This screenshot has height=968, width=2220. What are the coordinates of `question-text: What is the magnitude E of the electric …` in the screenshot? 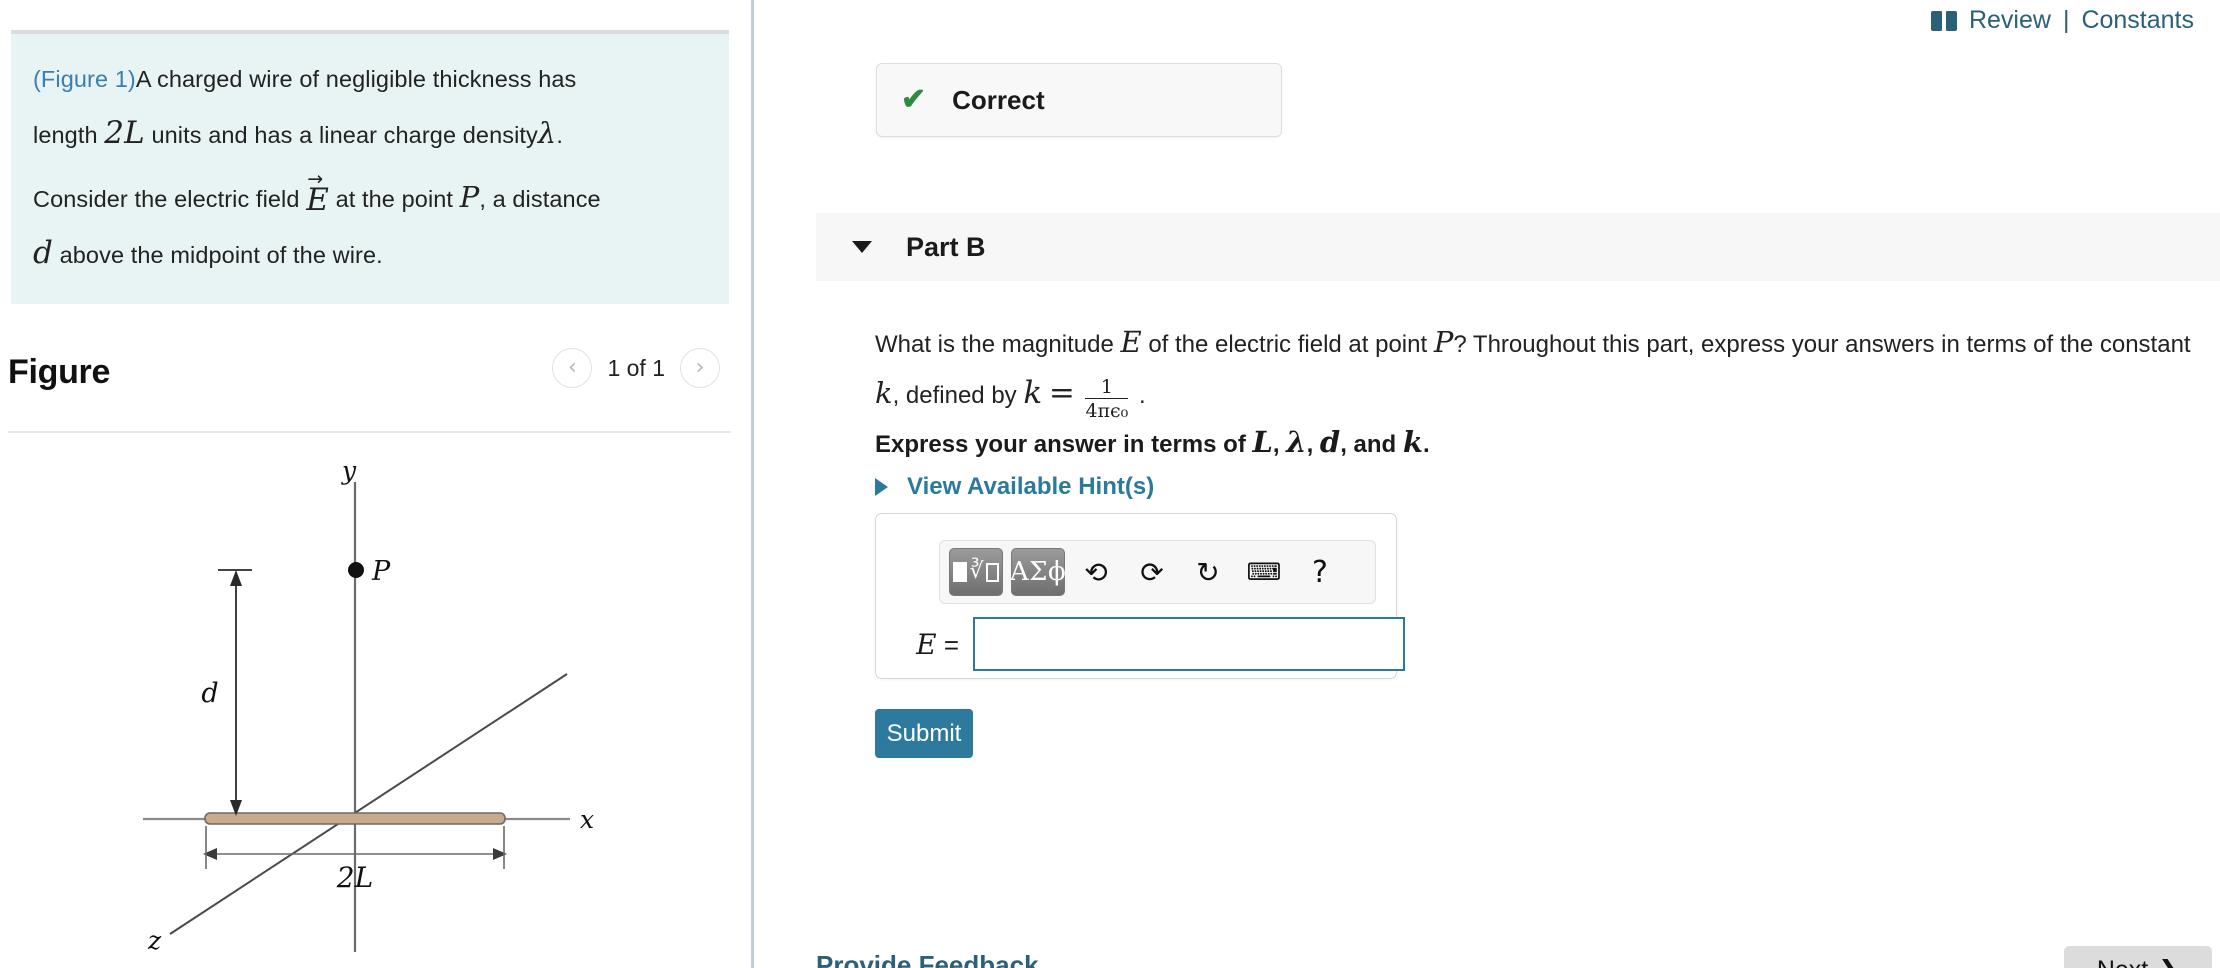 It's located at (1540, 370).